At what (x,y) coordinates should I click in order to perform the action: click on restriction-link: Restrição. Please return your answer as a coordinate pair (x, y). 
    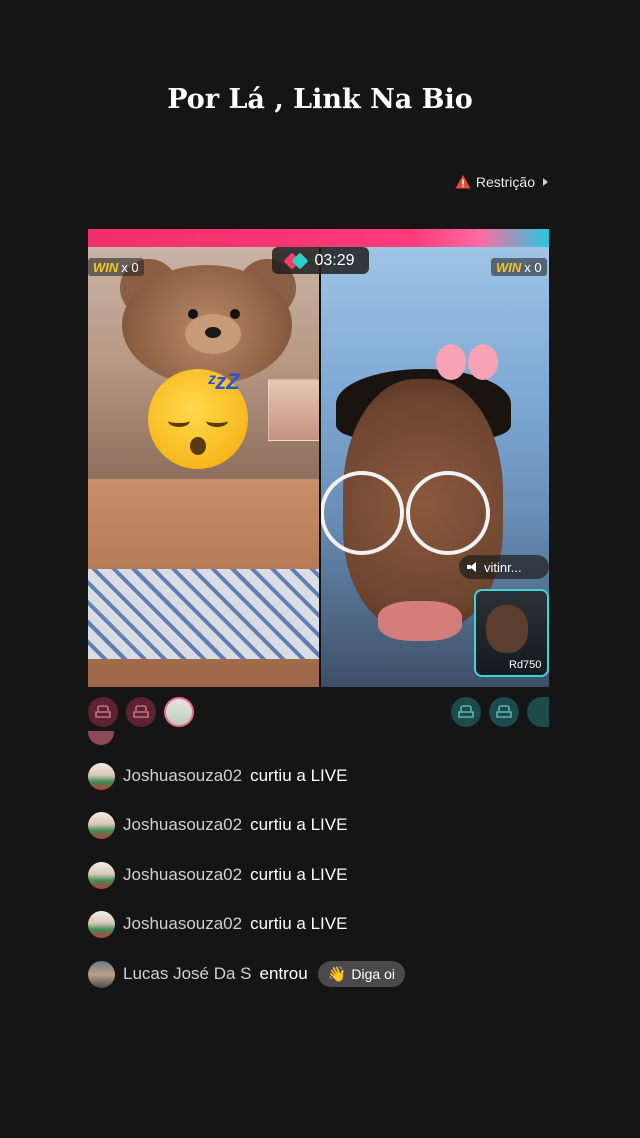
    Looking at the image, I should click on (501, 182).